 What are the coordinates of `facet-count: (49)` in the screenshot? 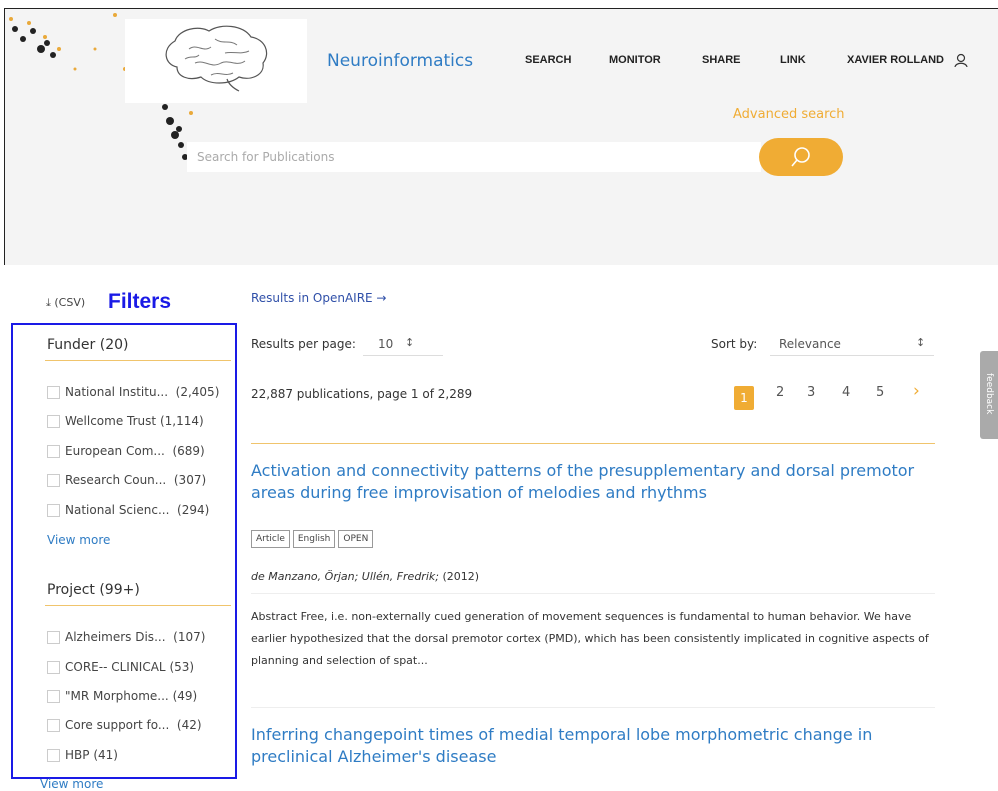 It's located at (185, 696).